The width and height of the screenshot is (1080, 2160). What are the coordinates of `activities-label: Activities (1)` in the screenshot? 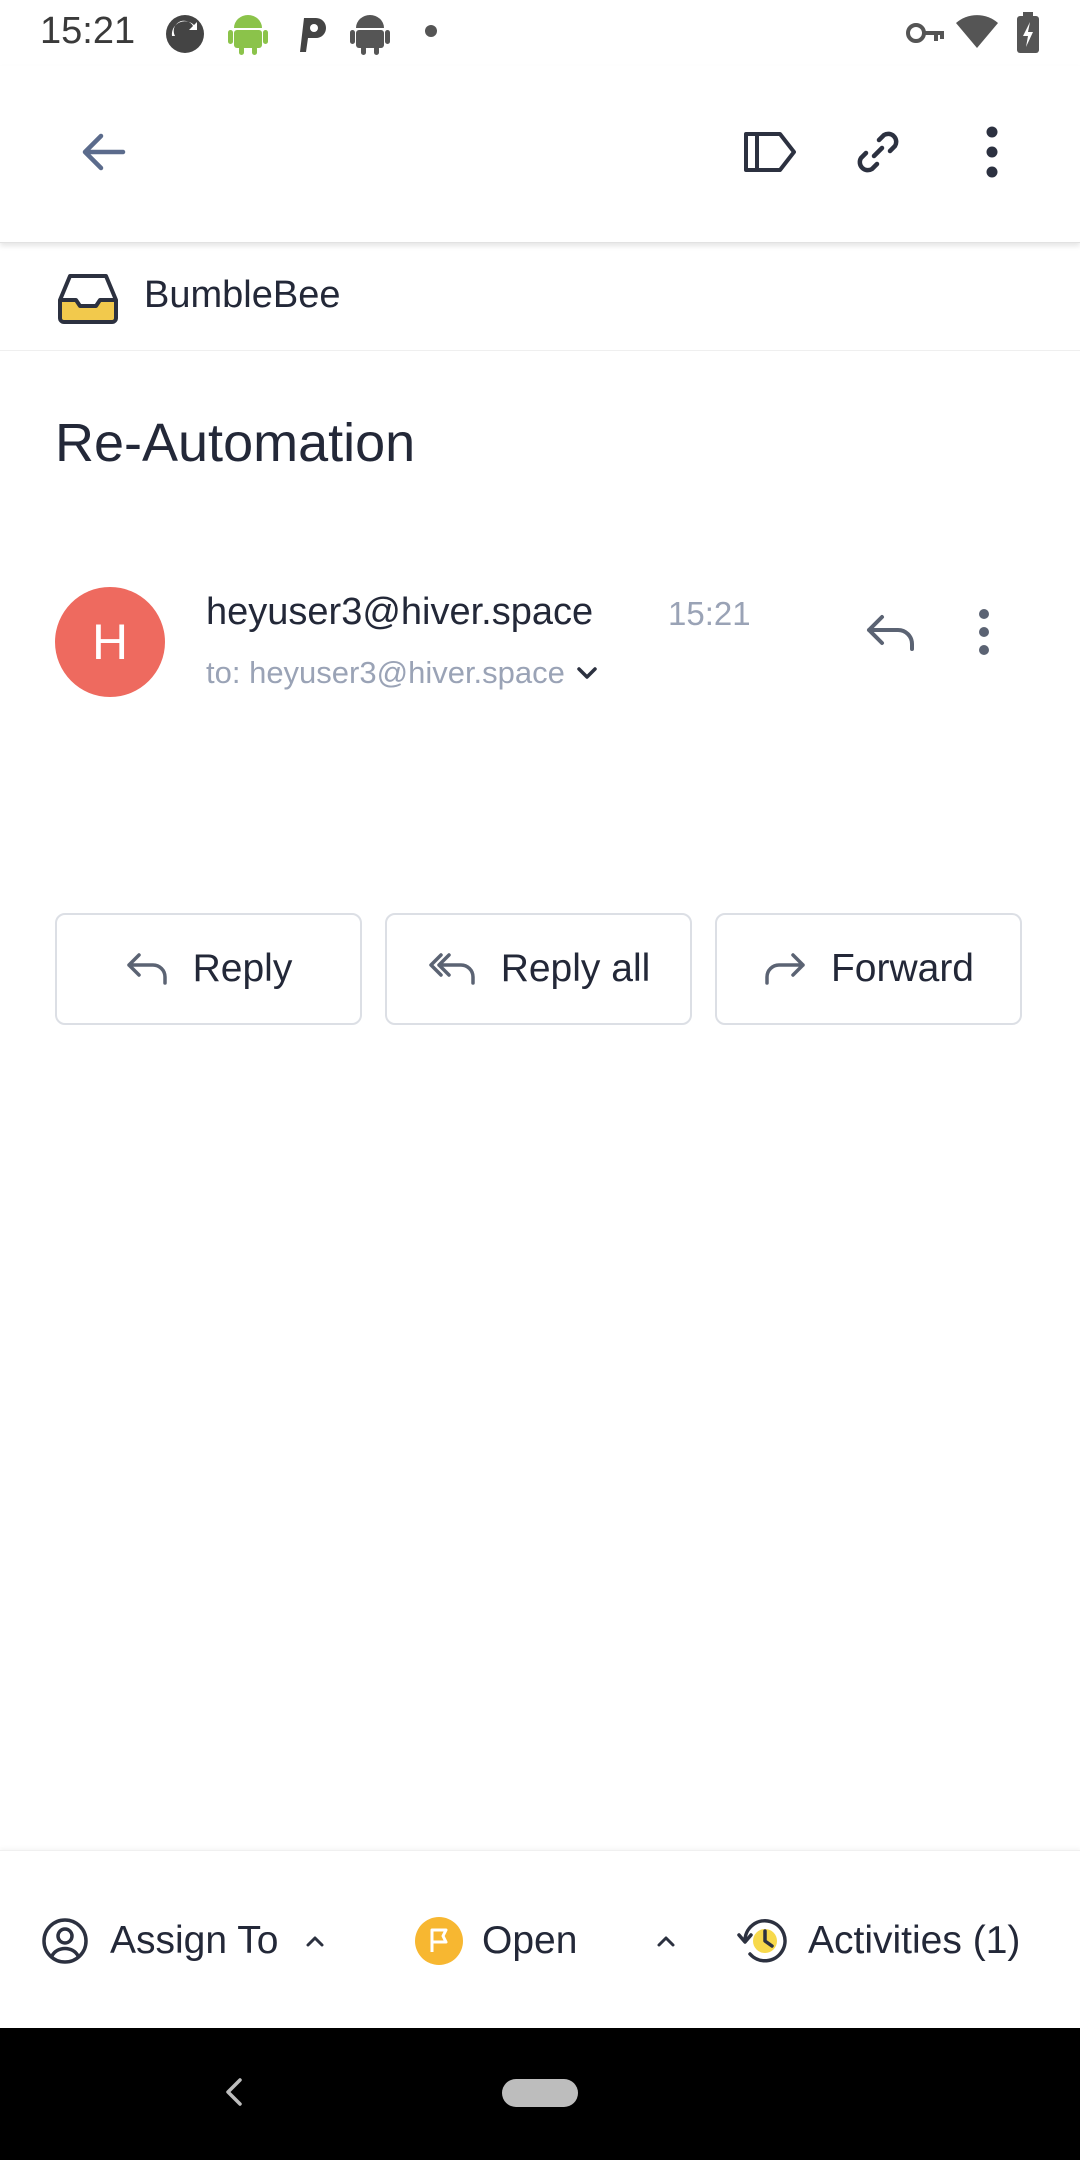 It's located at (914, 1940).